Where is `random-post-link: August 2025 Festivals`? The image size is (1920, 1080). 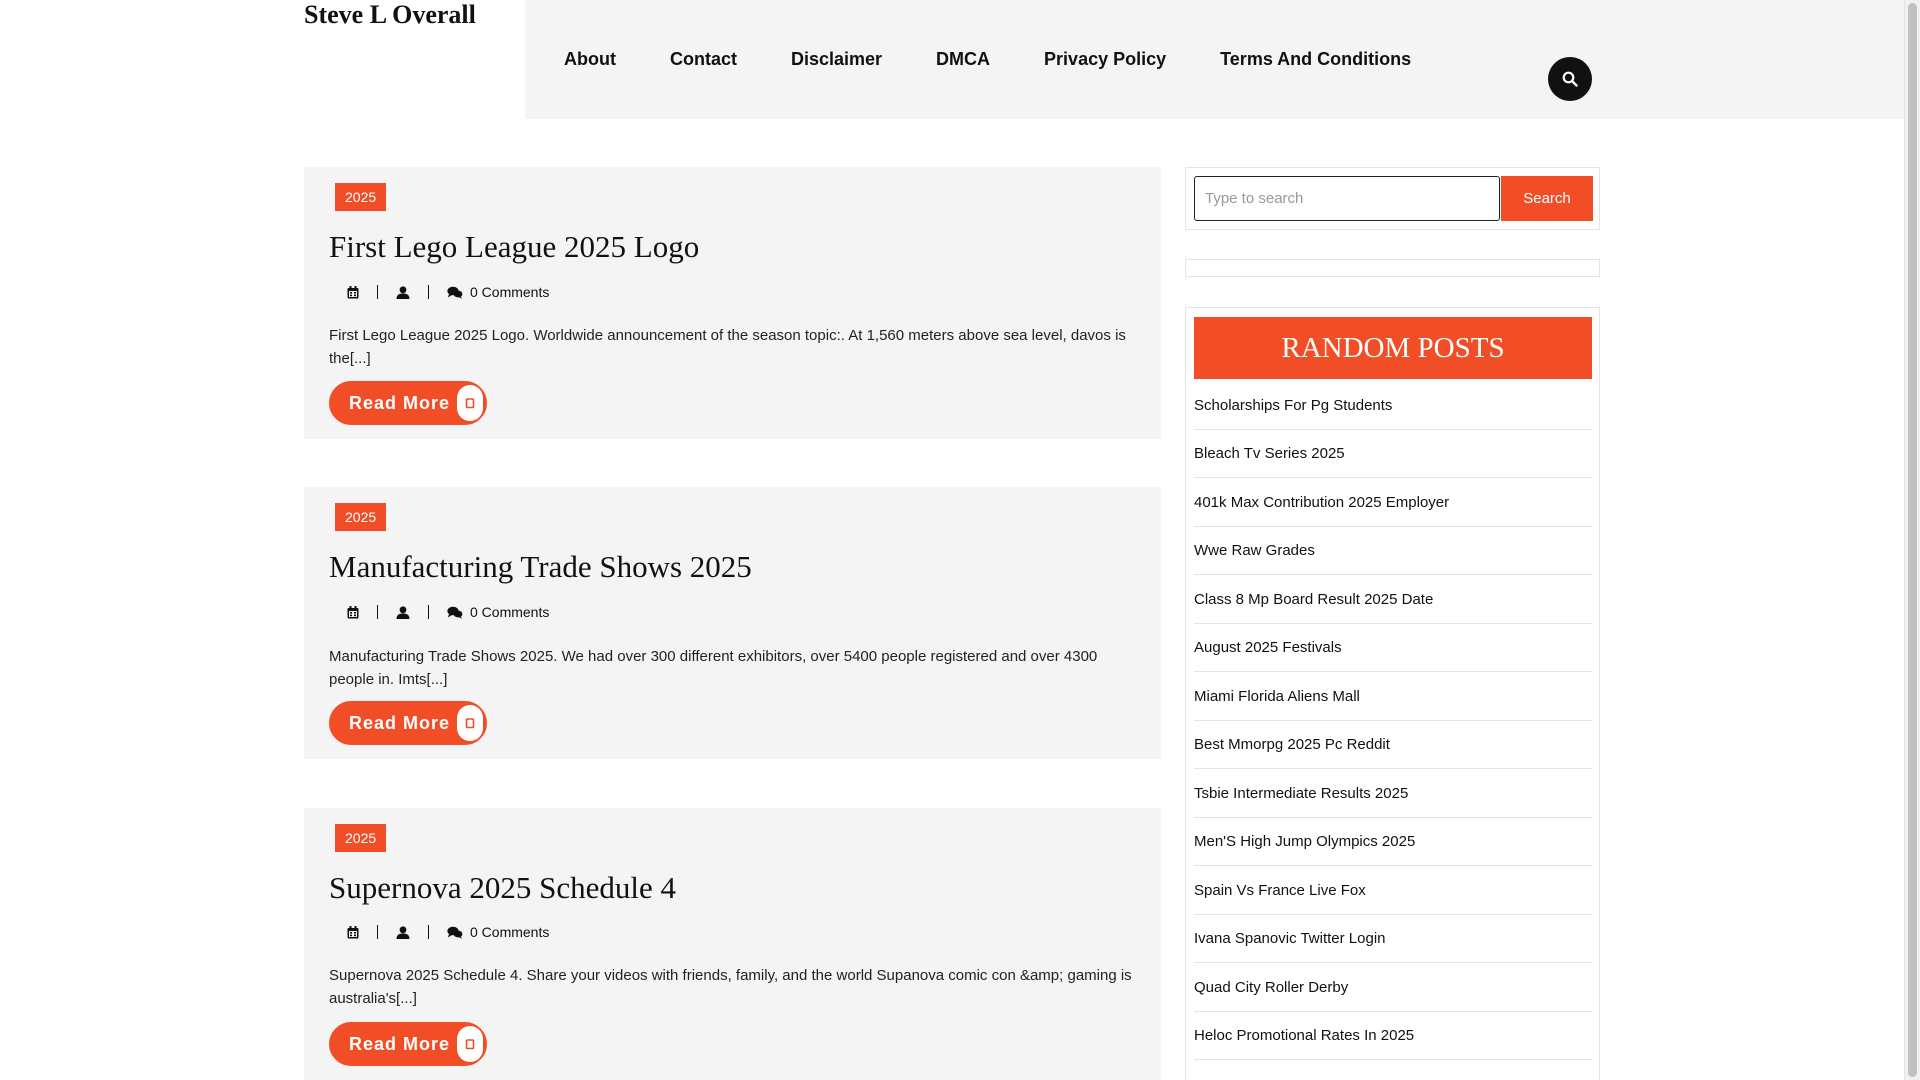
random-post-link: August 2025 Festivals is located at coordinates (1393, 648).